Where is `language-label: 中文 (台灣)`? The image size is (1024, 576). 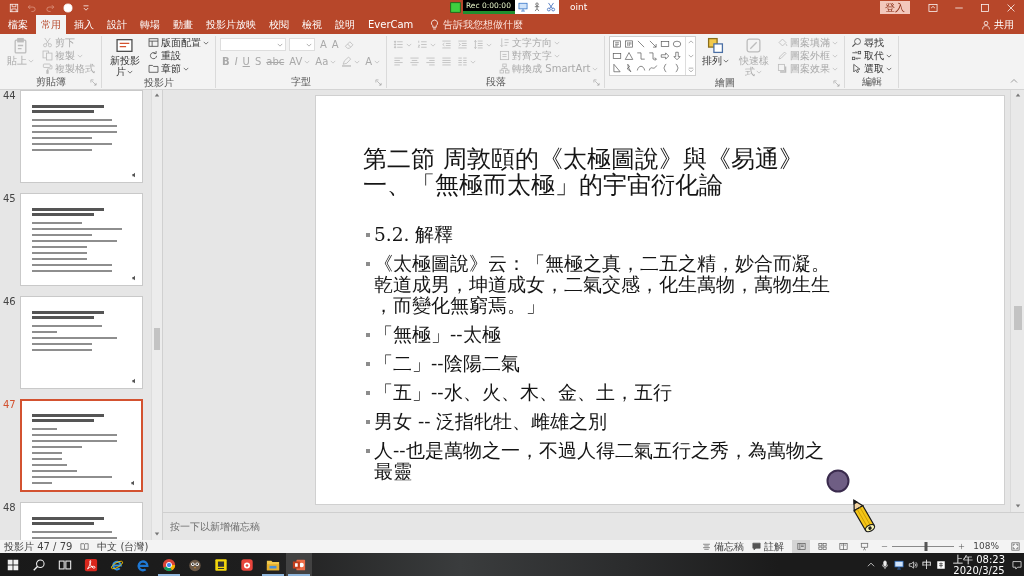
language-label: 中文 (台灣) is located at coordinates (123, 546).